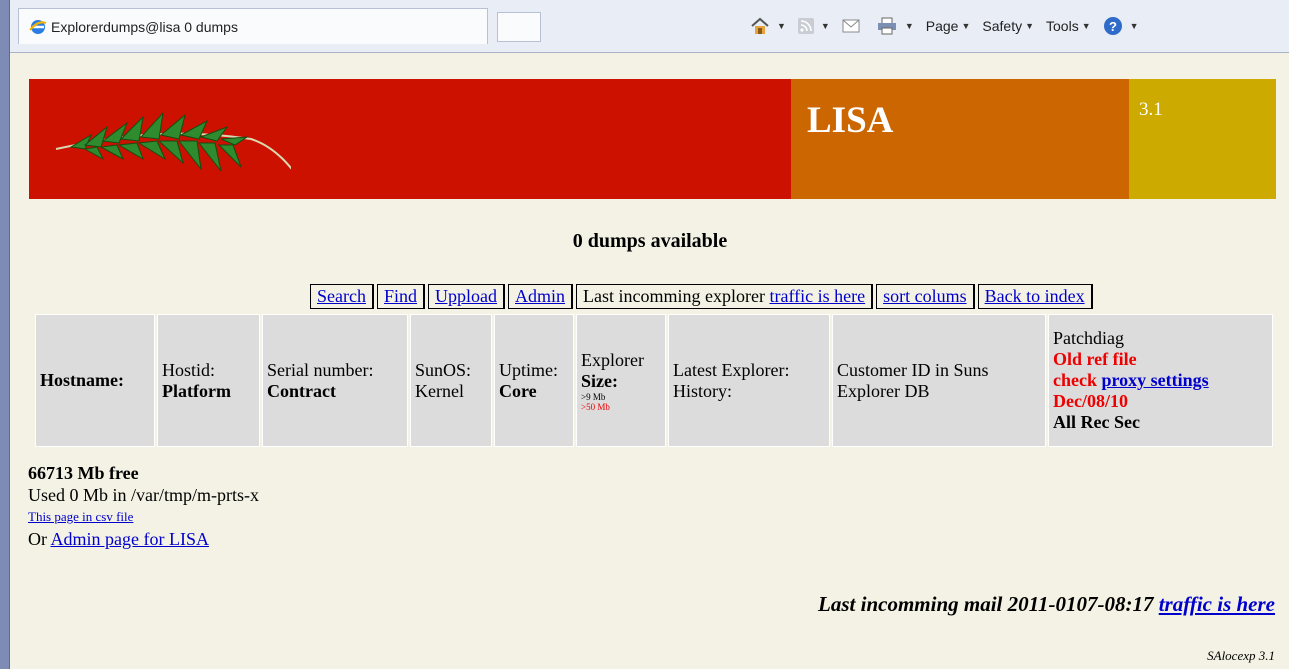 Image resolution: width=1289 pixels, height=669 pixels. I want to click on platform-header: Platform, so click(196, 390).